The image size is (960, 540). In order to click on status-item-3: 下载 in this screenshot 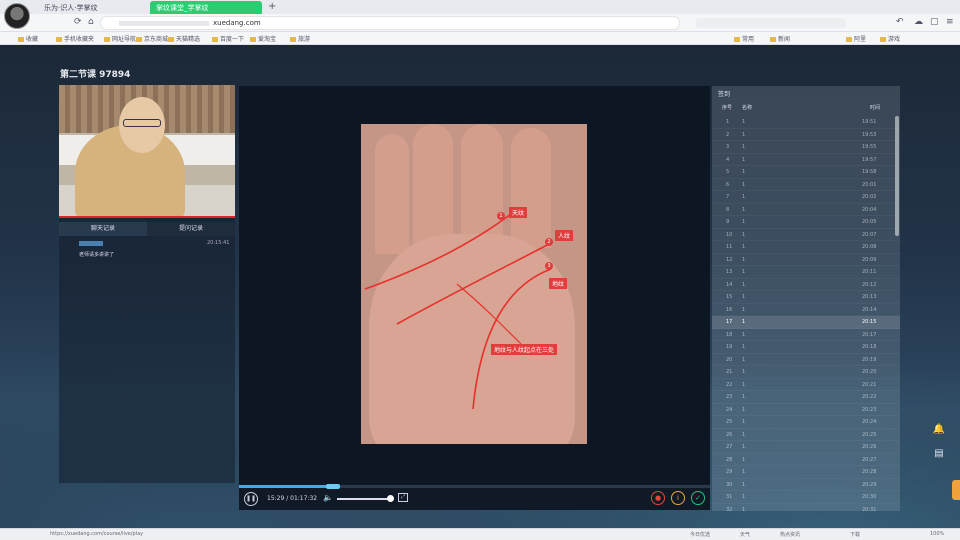, I will do `click(855, 534)`.